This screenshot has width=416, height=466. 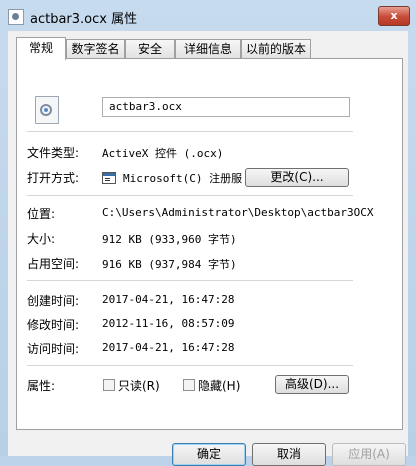 What do you see at coordinates (53, 325) in the screenshot?
I see `modified-label: 修改时间:` at bounding box center [53, 325].